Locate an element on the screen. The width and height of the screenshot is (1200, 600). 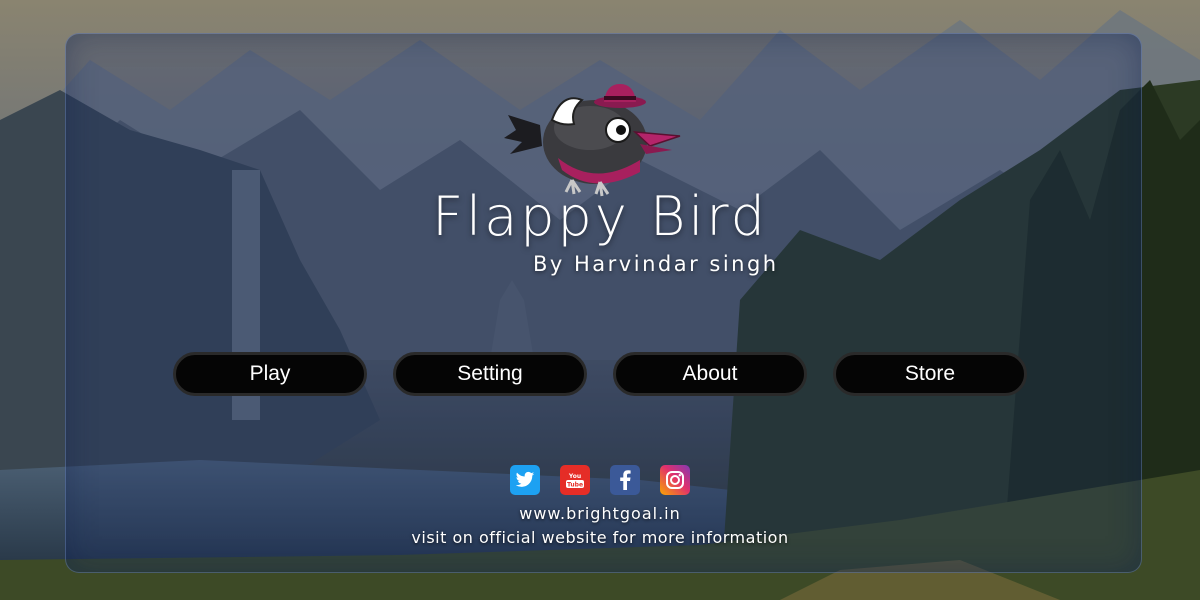
game-title: Flappy Bird is located at coordinates (600, 216).